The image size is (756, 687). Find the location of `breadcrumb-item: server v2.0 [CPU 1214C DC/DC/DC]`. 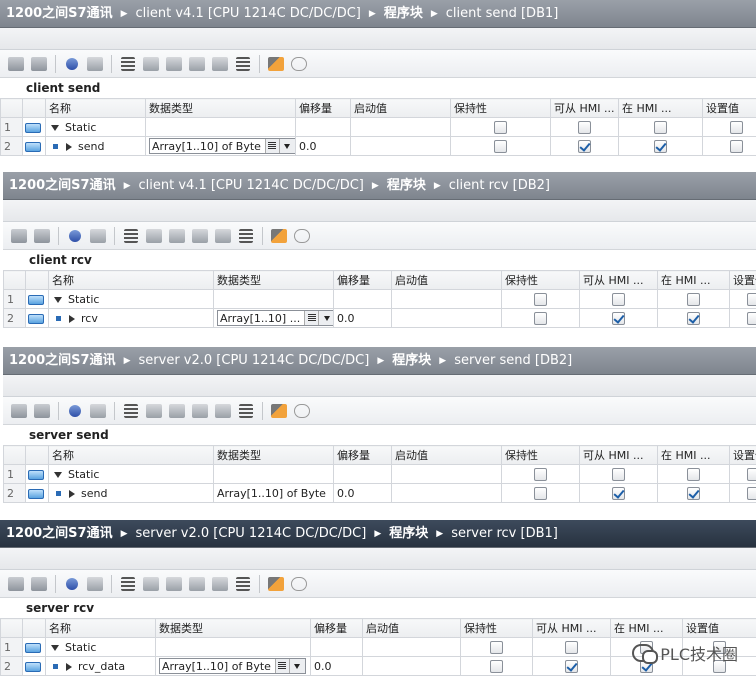

breadcrumb-item: server v2.0 [CPU 1214C DC/DC/DC] is located at coordinates (254, 360).